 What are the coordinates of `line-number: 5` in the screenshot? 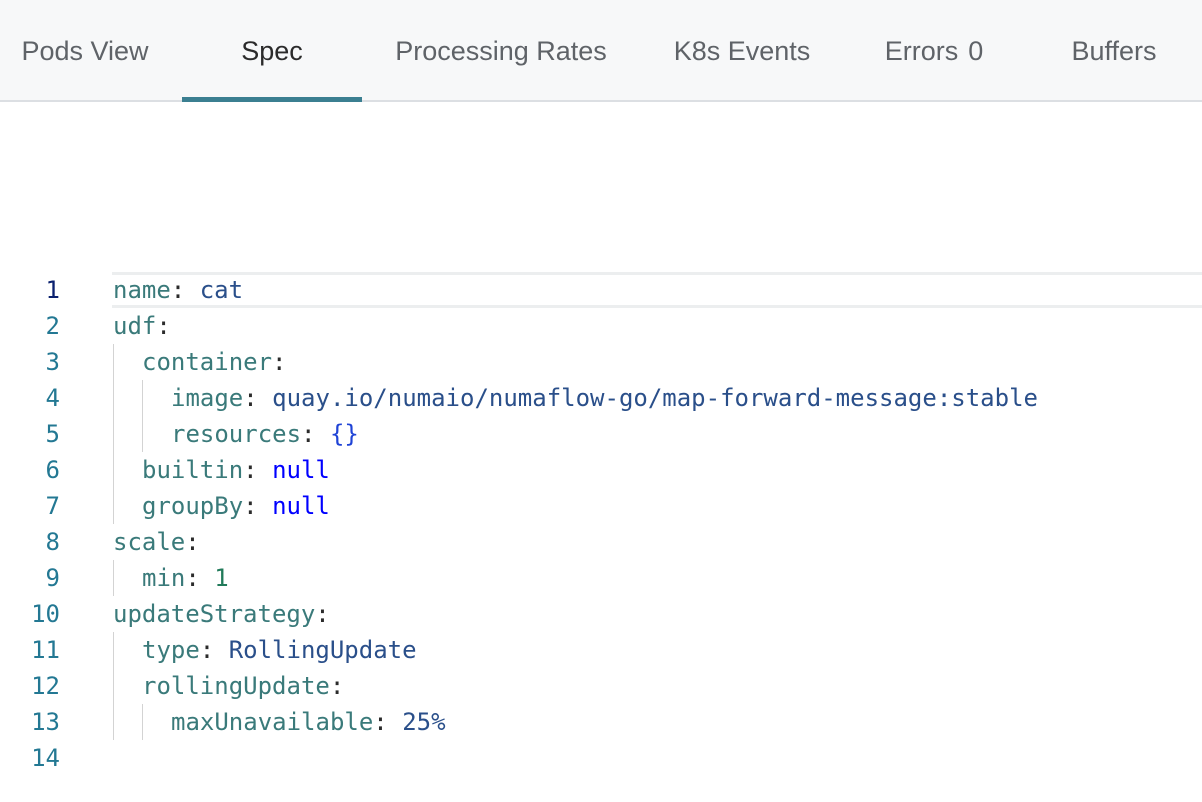 It's located at (52, 434).